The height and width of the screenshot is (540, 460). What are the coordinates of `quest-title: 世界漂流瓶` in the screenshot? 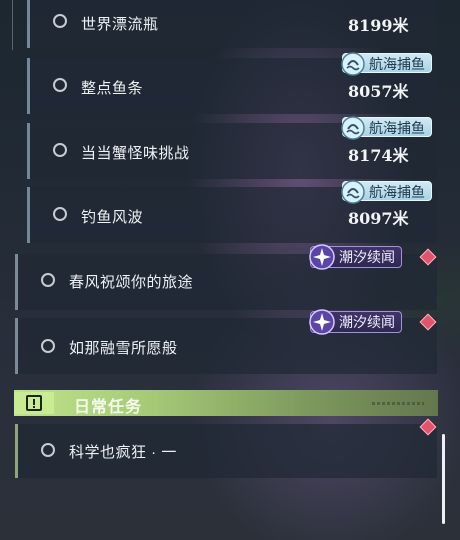 It's located at (120, 24).